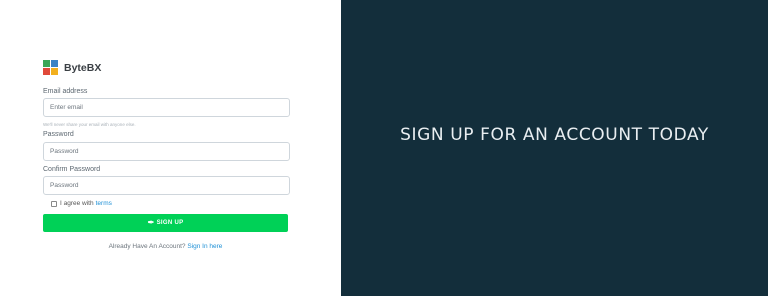  I want to click on logo-square-red, so click(46, 71).